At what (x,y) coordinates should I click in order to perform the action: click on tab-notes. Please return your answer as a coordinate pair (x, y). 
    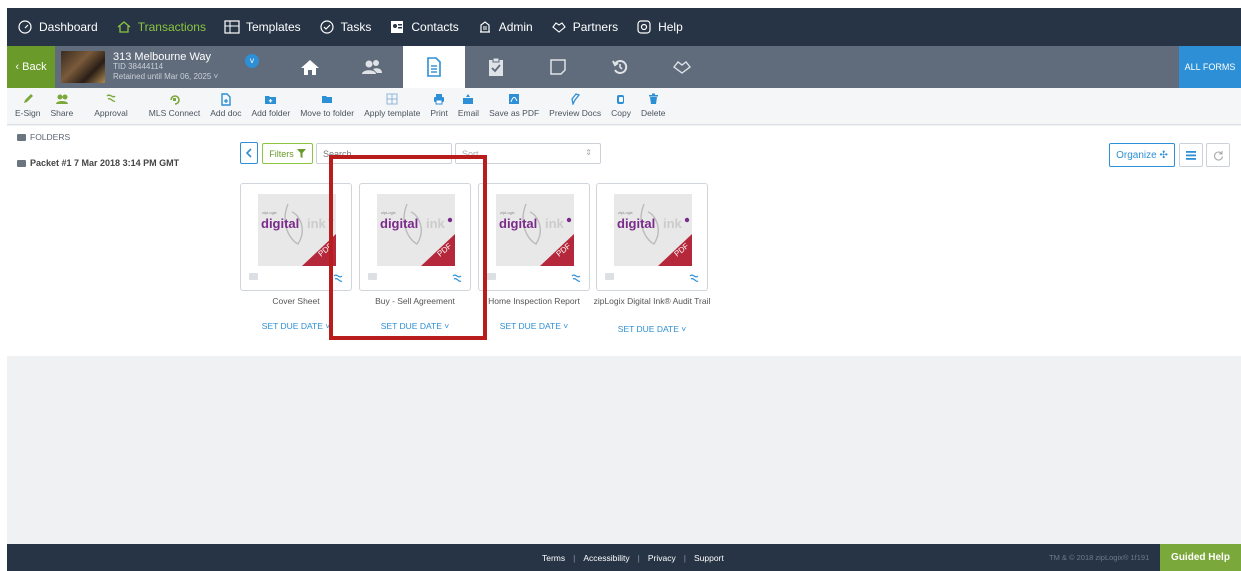
    Looking at the image, I should click on (558, 67).